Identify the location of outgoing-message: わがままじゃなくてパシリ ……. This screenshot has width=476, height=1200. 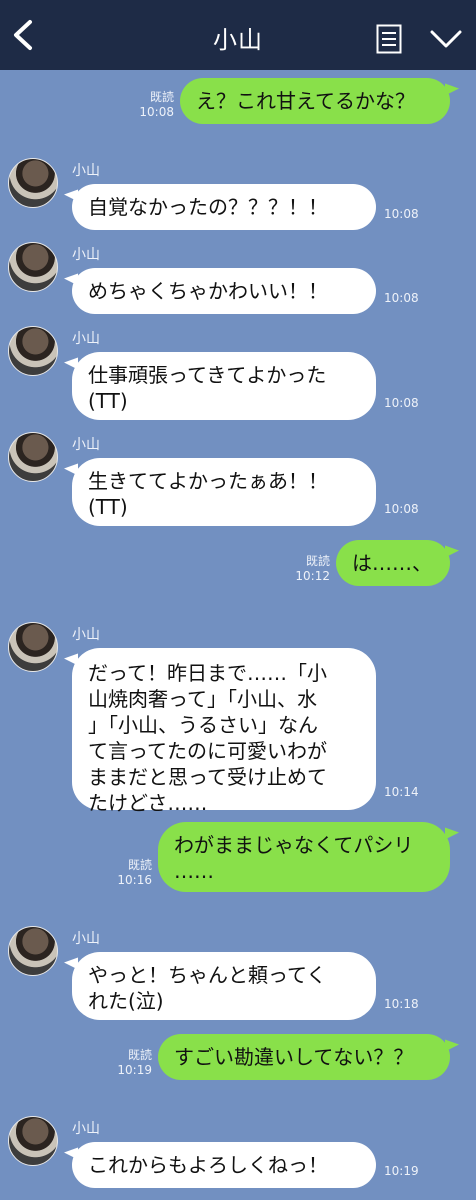
(304, 857).